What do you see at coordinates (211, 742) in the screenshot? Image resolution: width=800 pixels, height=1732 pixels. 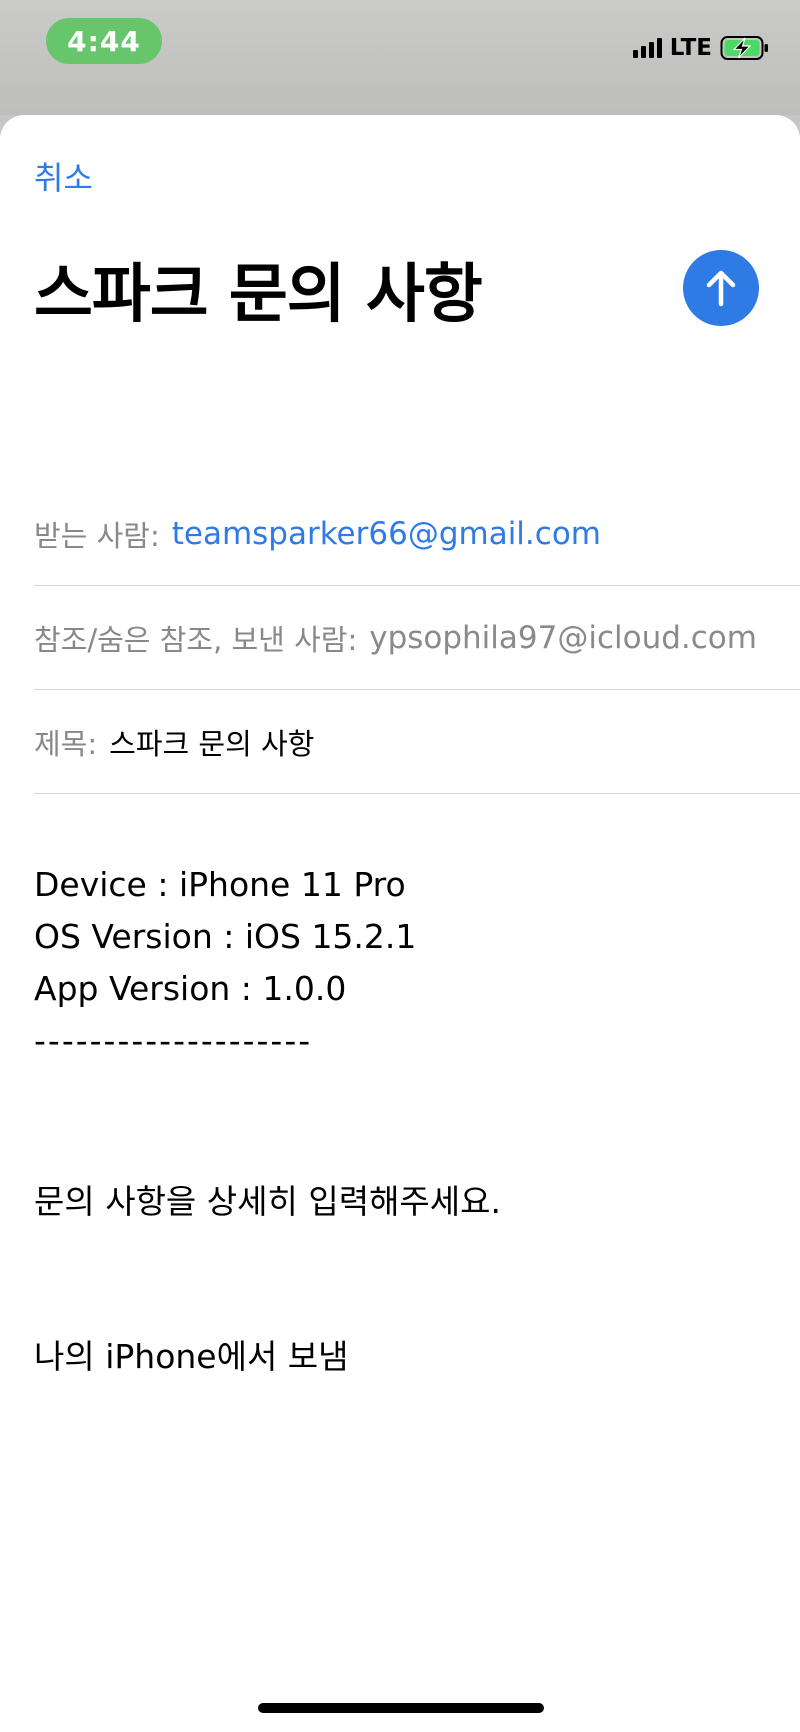 I see `subject-input: 스파크 문의 사항` at bounding box center [211, 742].